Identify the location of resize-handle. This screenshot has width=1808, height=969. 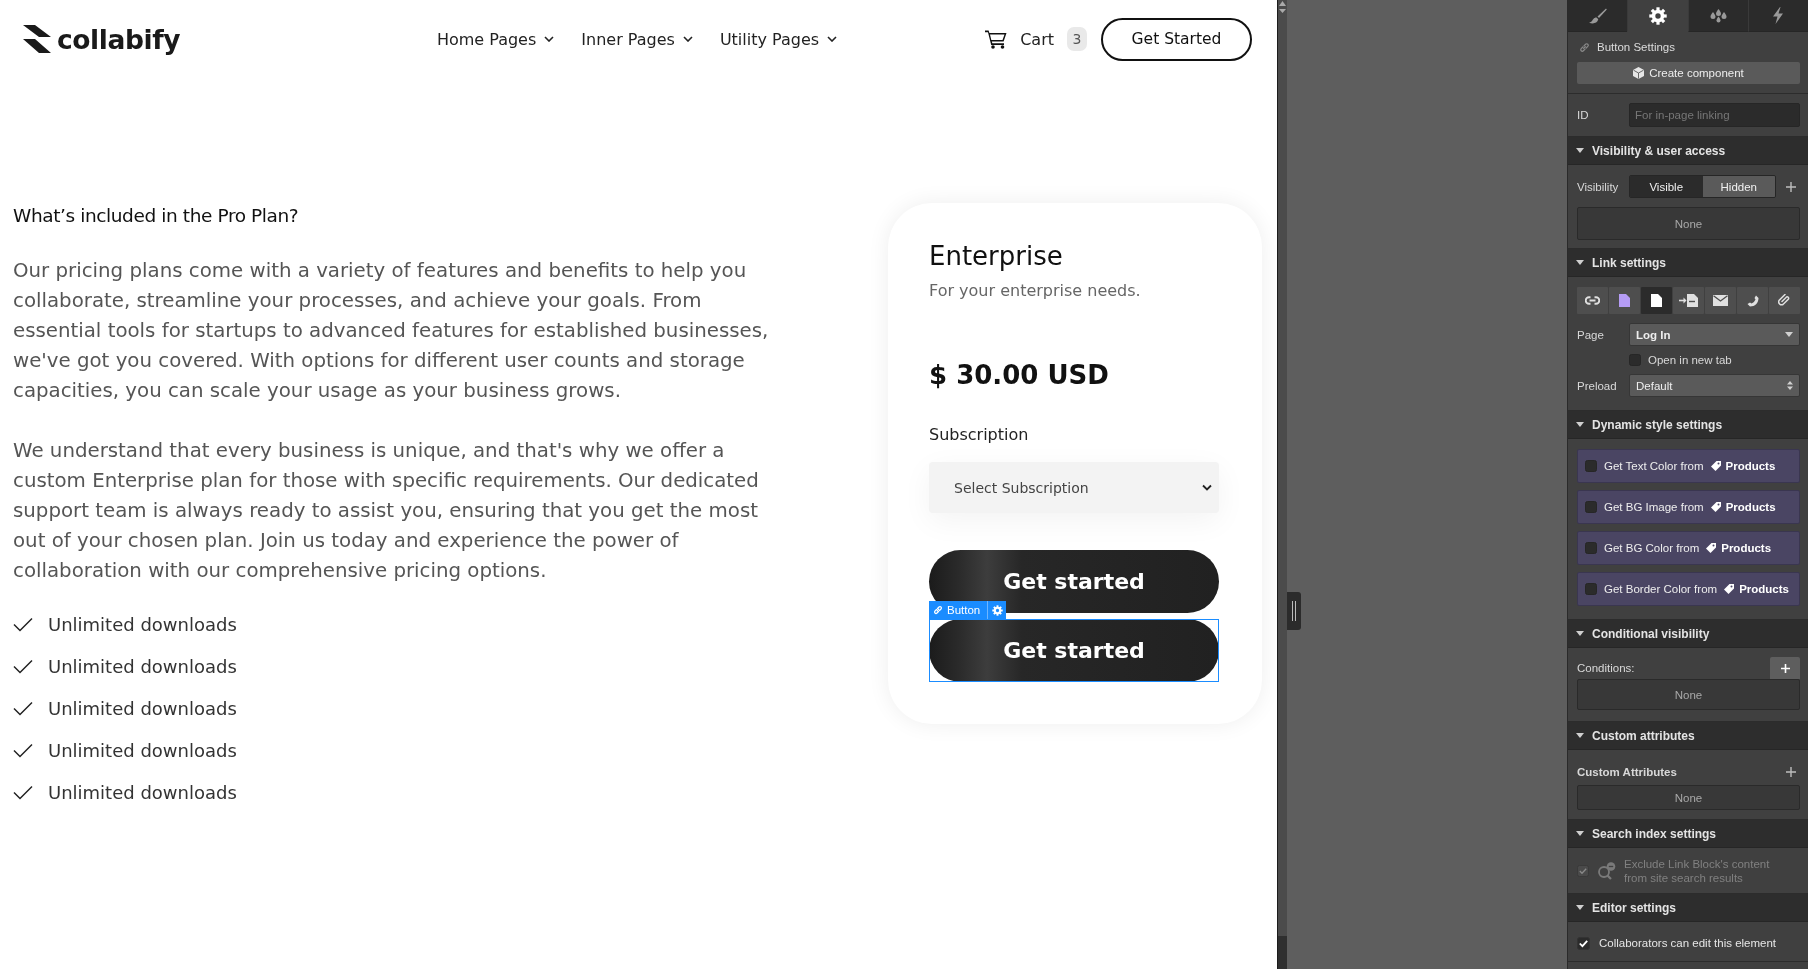
(1294, 611).